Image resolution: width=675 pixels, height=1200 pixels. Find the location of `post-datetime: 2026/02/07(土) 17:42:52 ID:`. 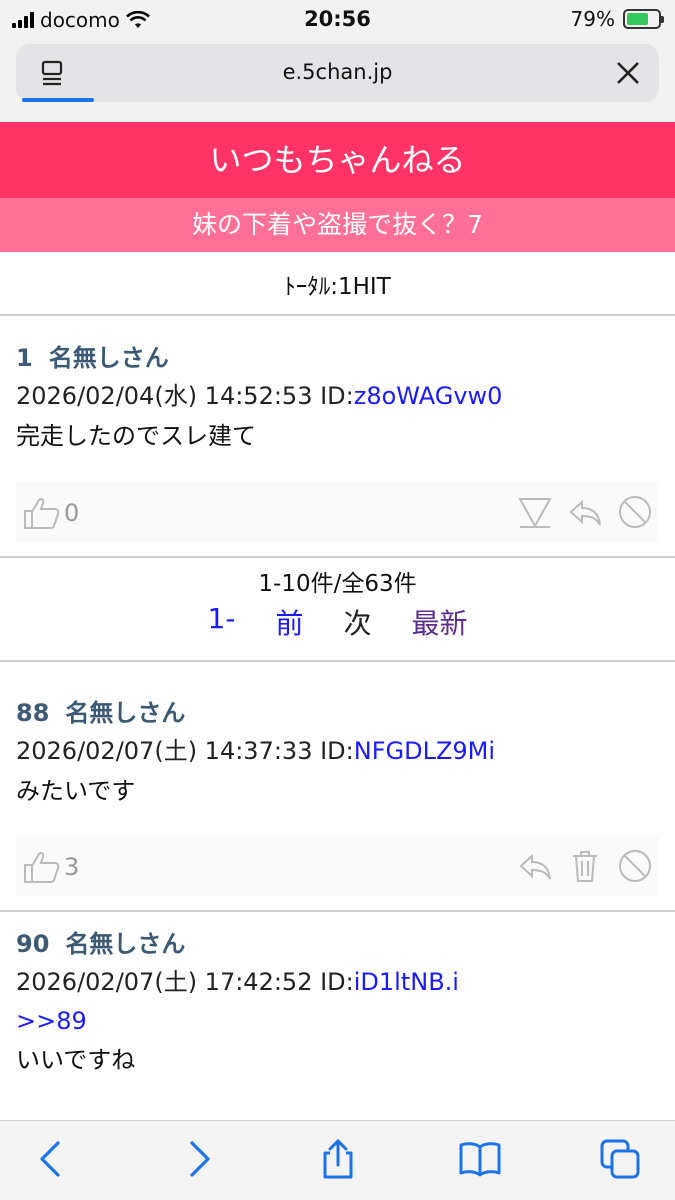

post-datetime: 2026/02/07(土) 17:42:52 ID: is located at coordinates (185, 982).